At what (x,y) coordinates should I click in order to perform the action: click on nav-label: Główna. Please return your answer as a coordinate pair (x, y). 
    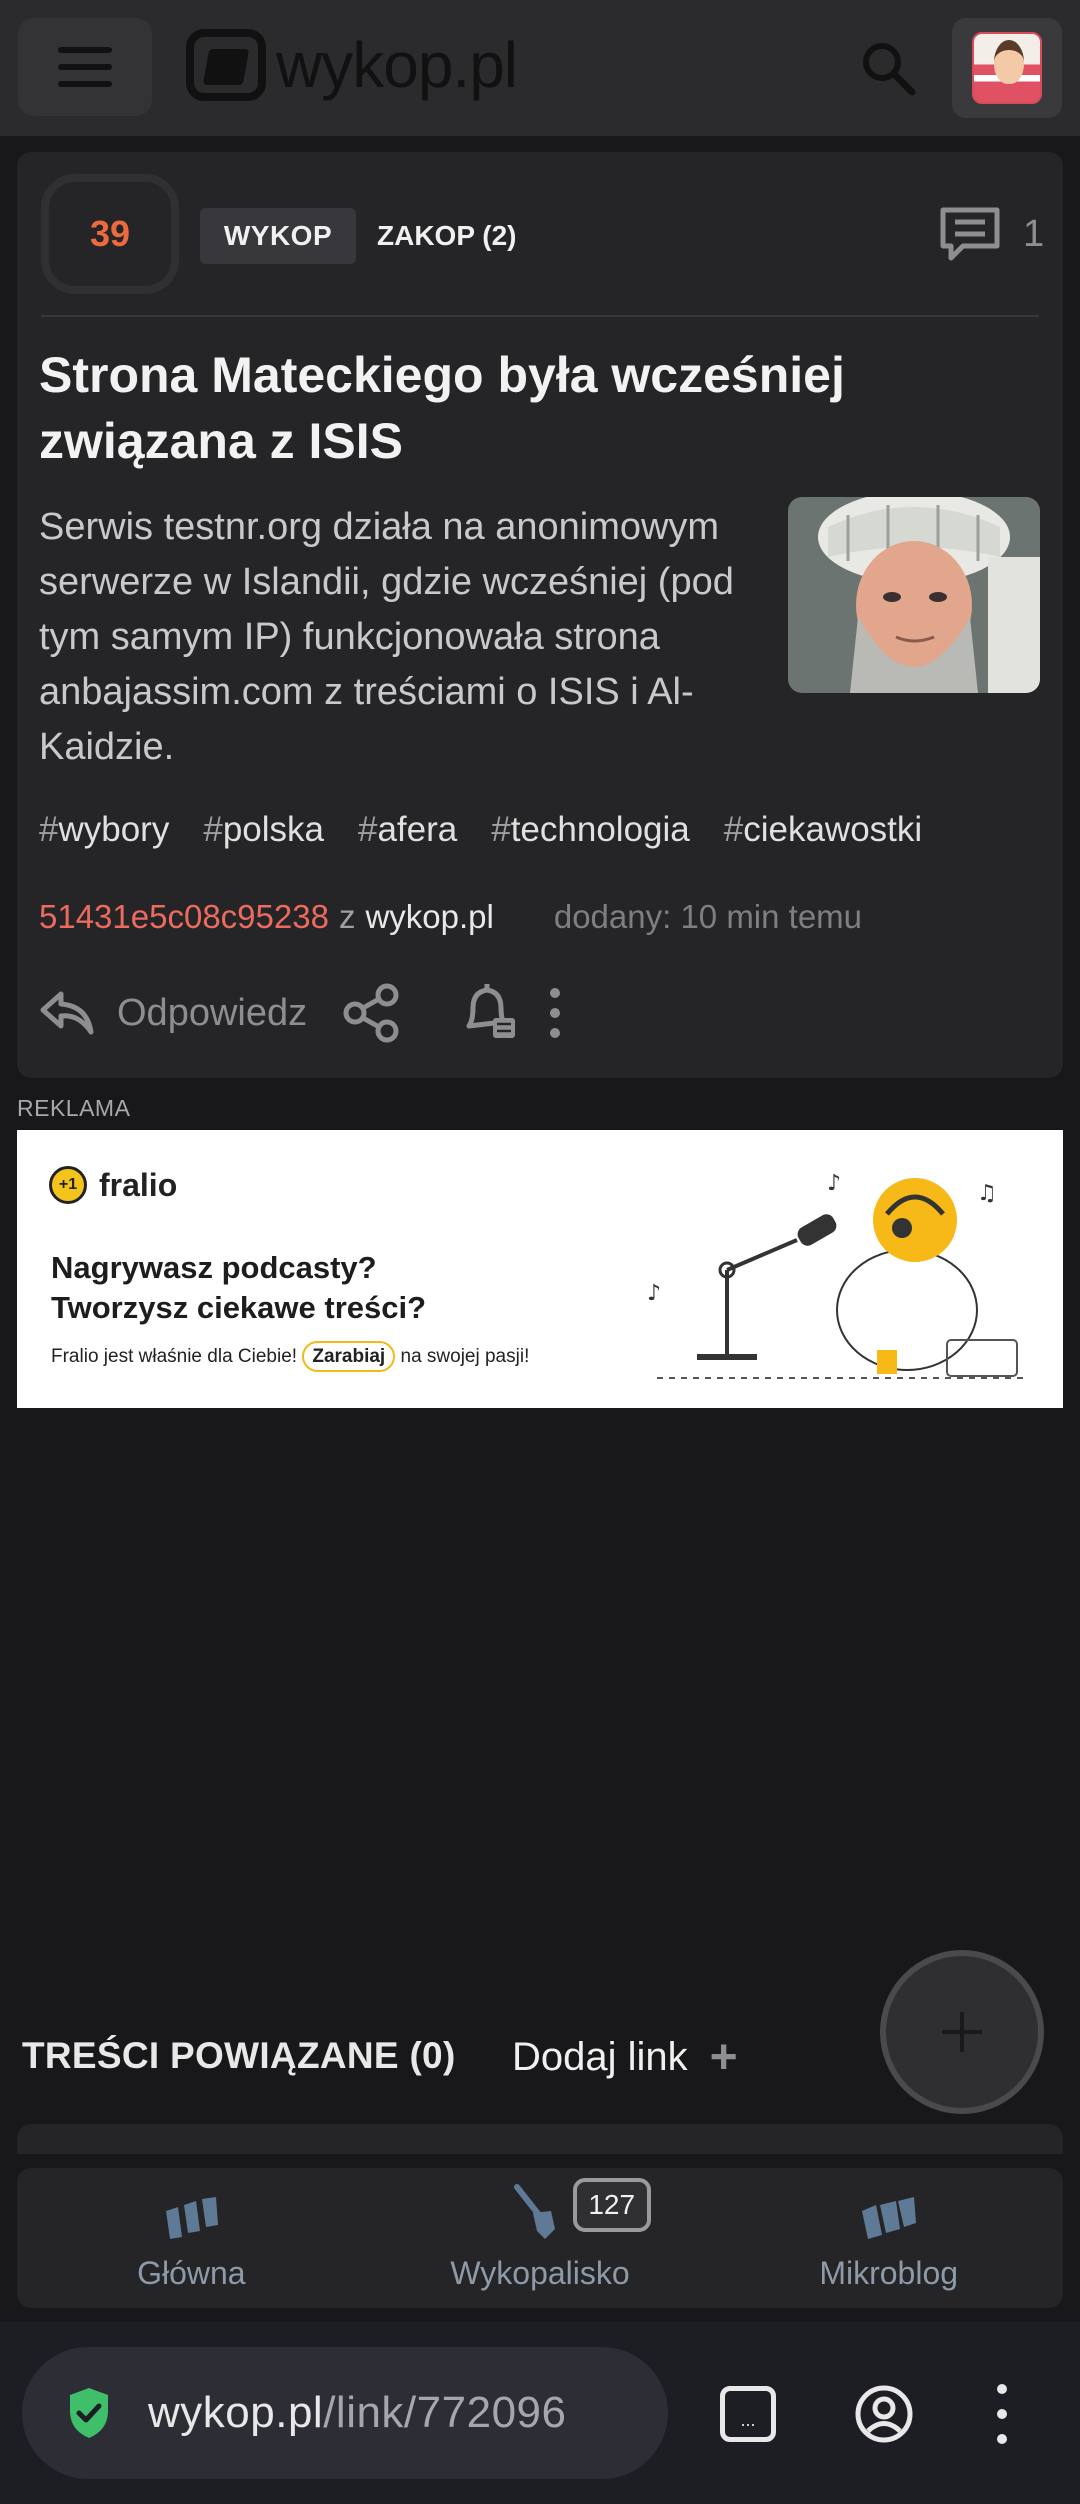
    Looking at the image, I should click on (191, 2273).